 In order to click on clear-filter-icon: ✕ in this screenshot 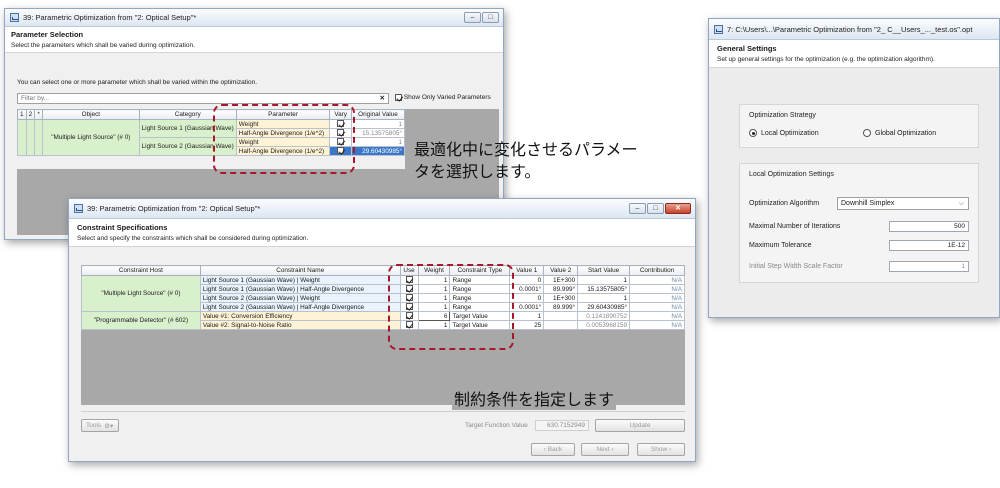, I will do `click(382, 98)`.